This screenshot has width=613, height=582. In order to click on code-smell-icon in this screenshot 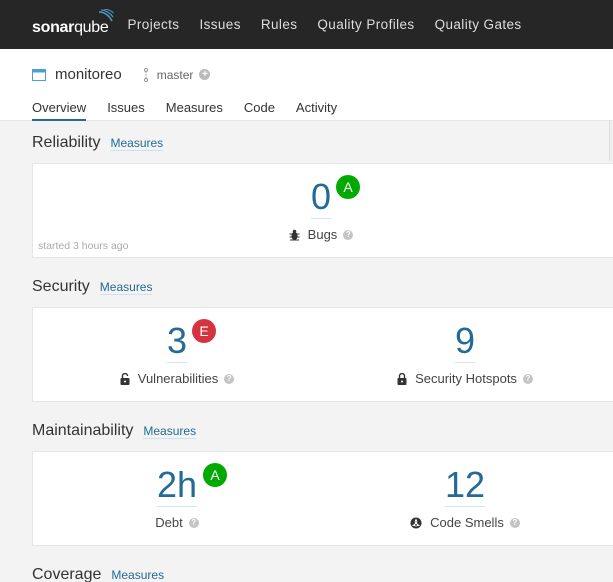, I will do `click(416, 523)`.